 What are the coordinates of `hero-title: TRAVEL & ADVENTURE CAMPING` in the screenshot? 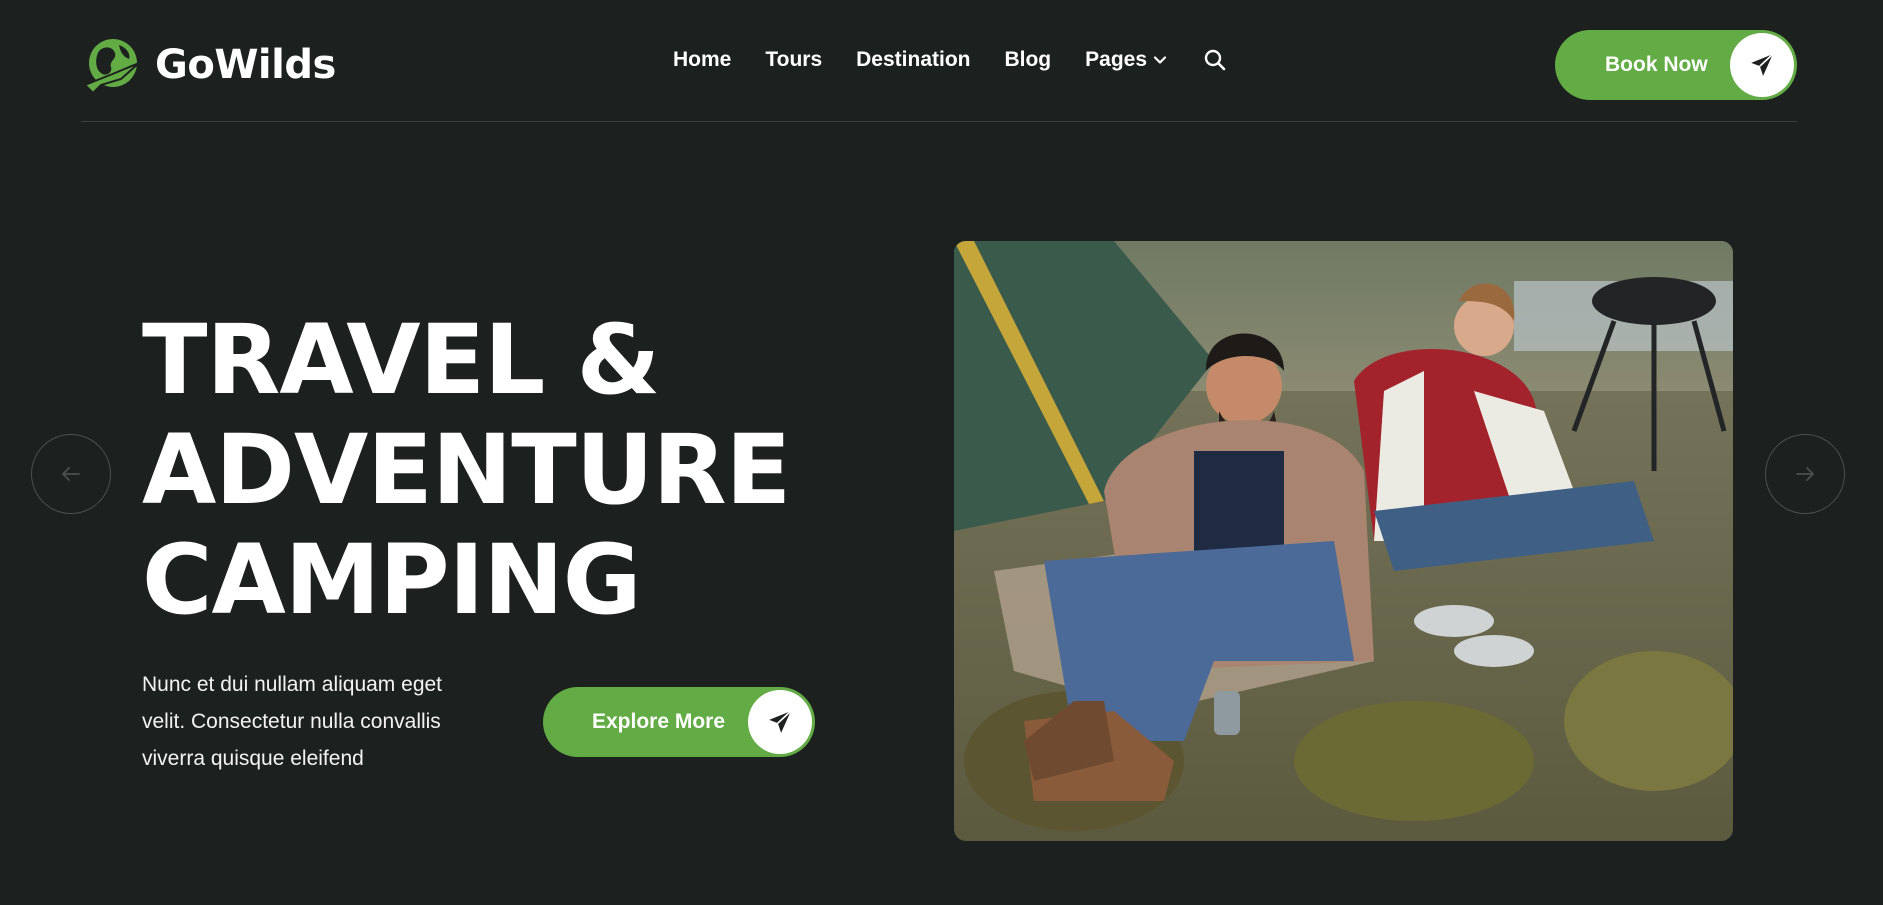 It's located at (466, 470).